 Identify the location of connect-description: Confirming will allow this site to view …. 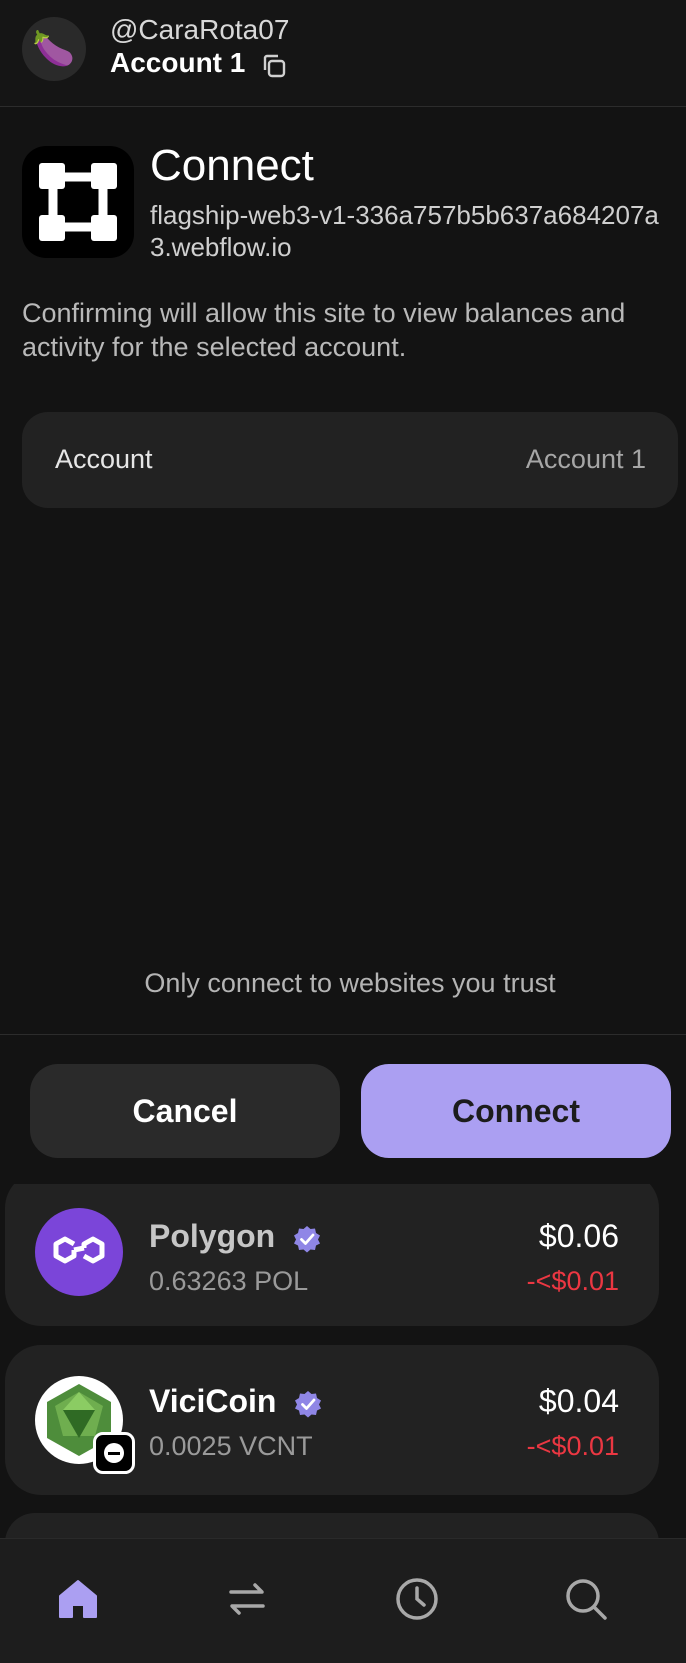
(324, 330).